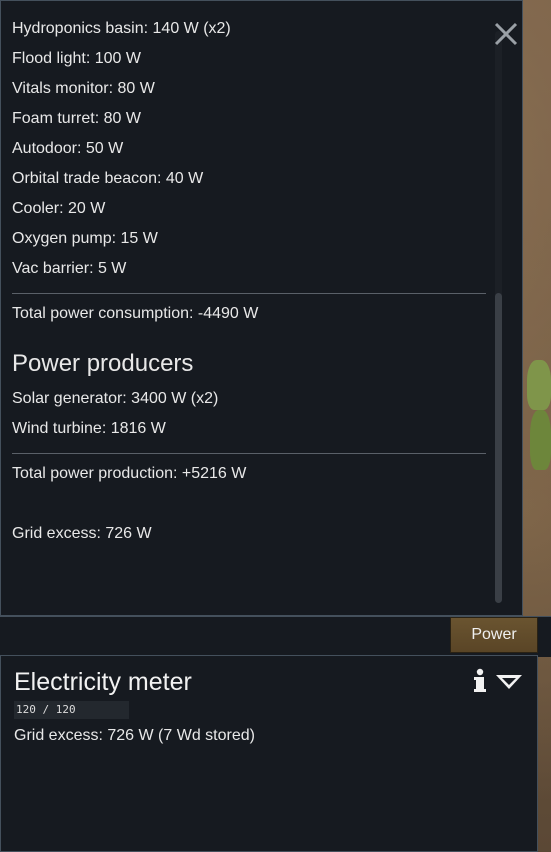 Image resolution: width=551 pixels, height=852 pixels. Describe the element at coordinates (76, 58) in the screenshot. I see `consumer-line: Flood light: 100 W` at that location.